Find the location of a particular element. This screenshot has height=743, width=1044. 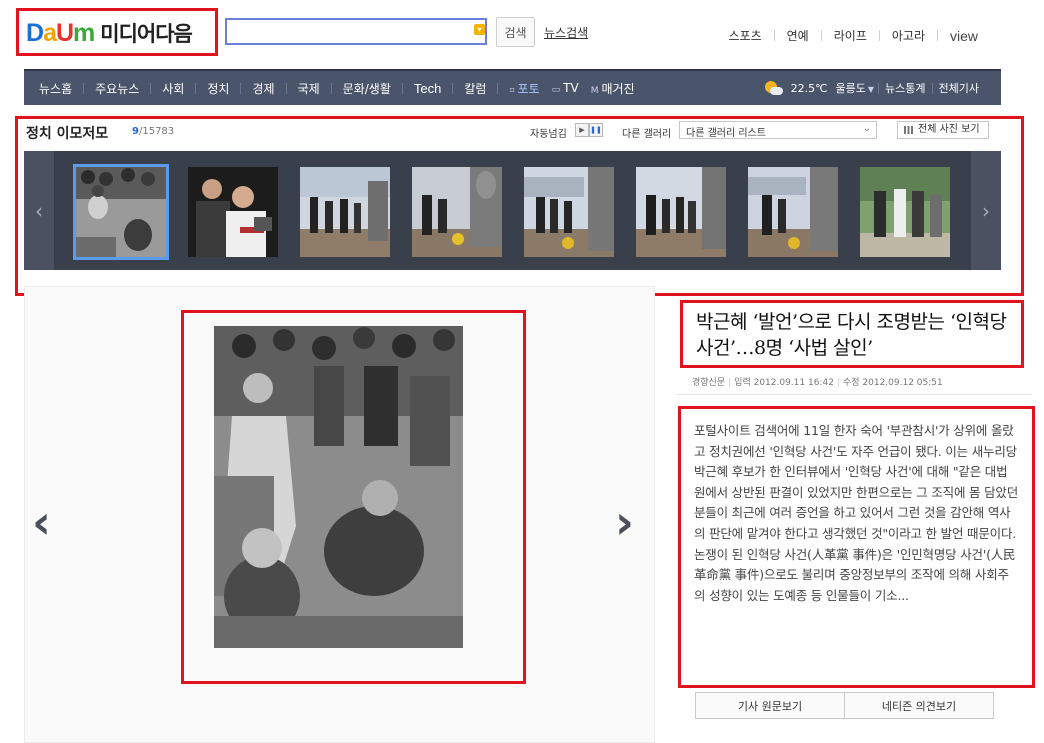

view-all-photos-button: 전체 사진 보기 is located at coordinates (943, 130).